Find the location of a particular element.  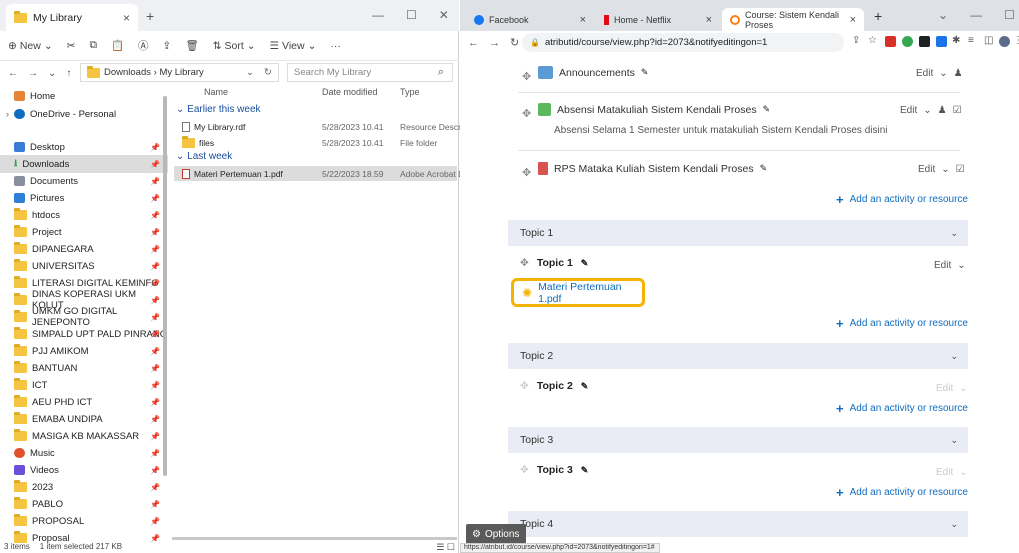

activity-announcements: Announcements ✎ is located at coordinates (593, 72).